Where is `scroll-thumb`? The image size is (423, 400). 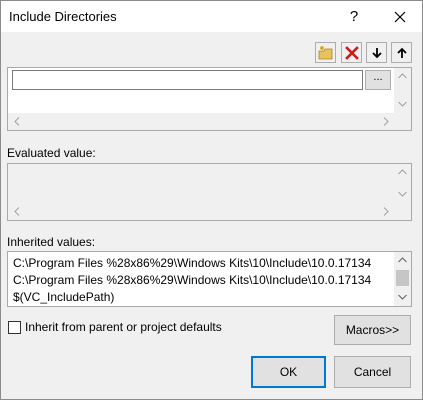 scroll-thumb is located at coordinates (402, 278).